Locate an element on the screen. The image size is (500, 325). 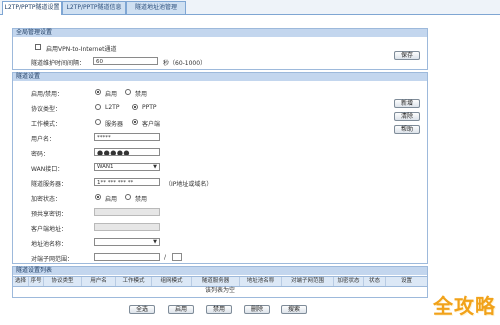
col-select: 选择 is located at coordinates (21, 281).